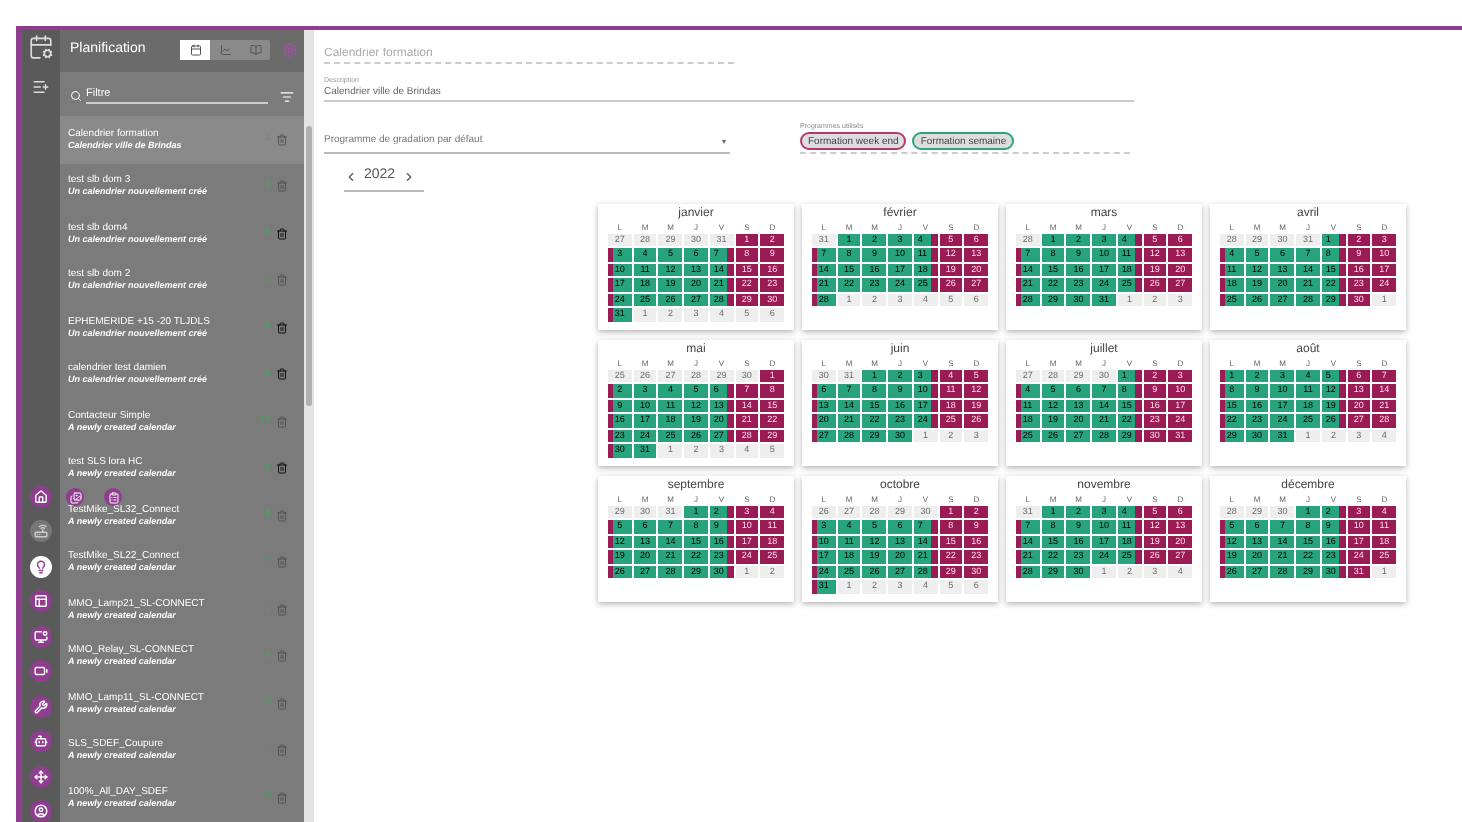  I want to click on lightbulb-icon, so click(41, 566).